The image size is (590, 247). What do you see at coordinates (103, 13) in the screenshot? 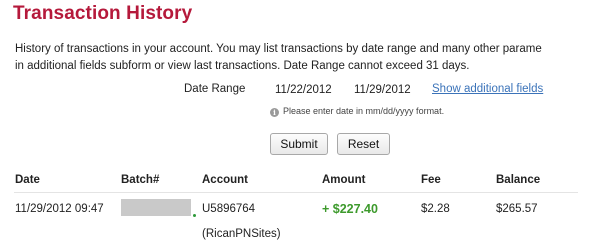
I see `page-title: Transaction History` at bounding box center [103, 13].